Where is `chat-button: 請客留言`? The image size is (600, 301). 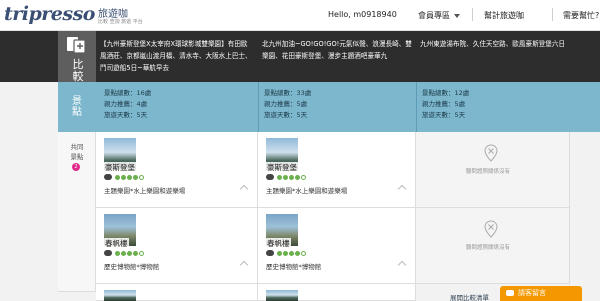 chat-button: 請客留言 is located at coordinates (541, 293).